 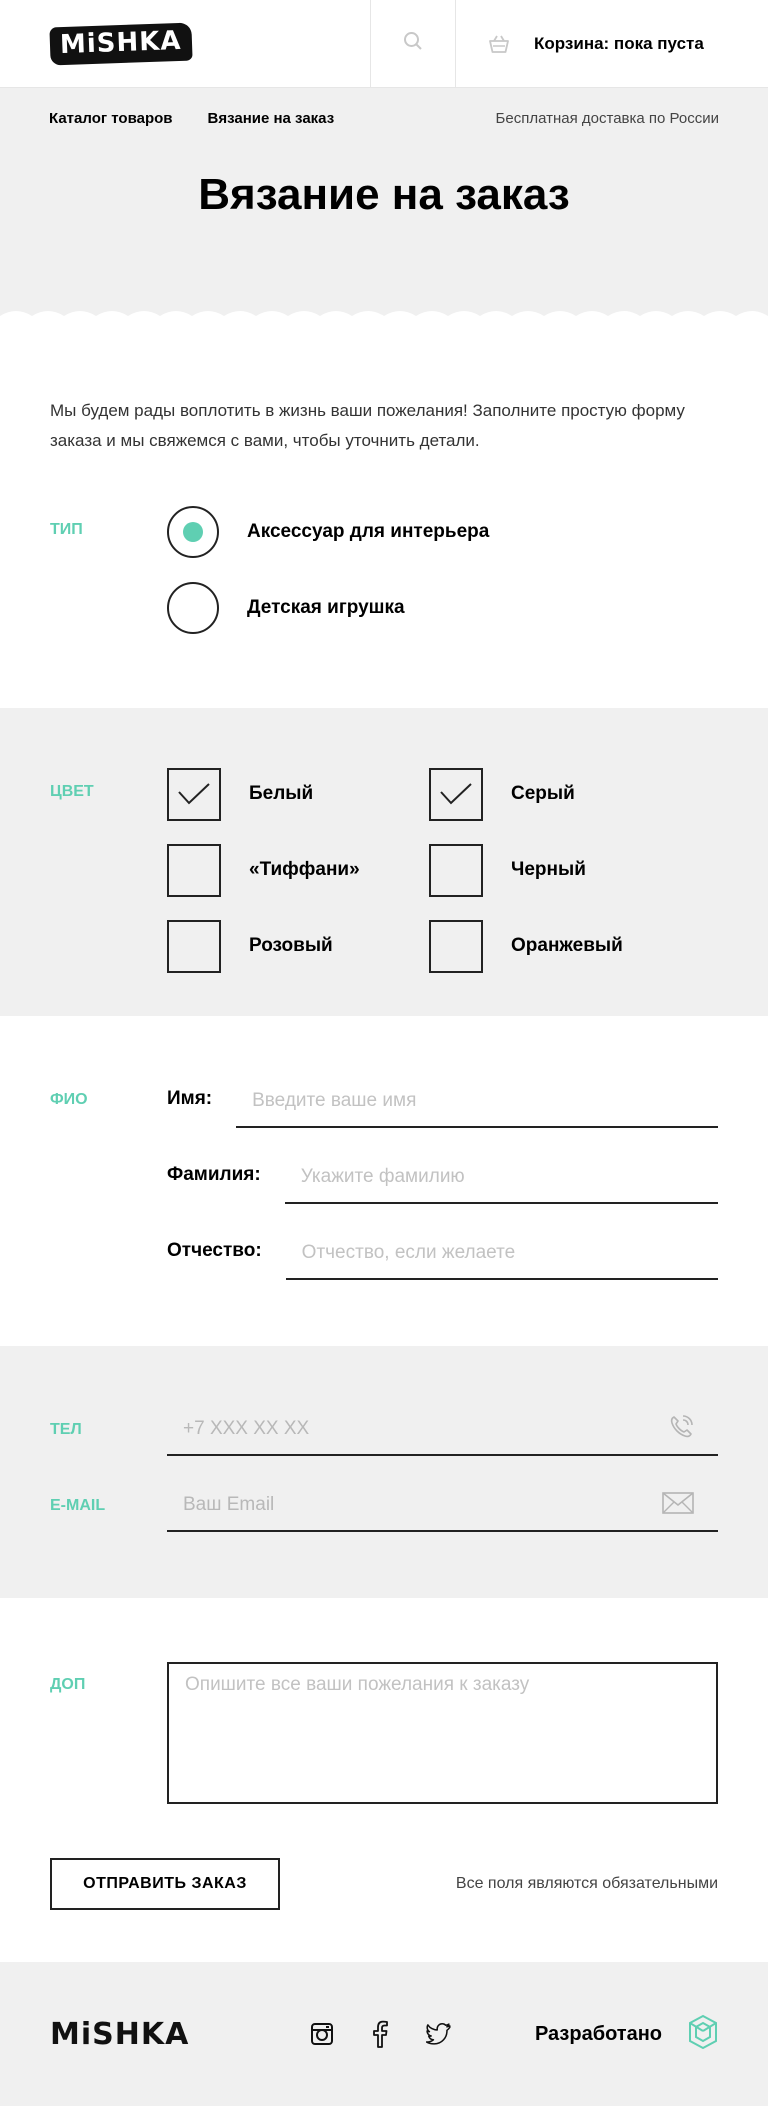 I want to click on page-title: Вязание на заказ, so click(x=384, y=194).